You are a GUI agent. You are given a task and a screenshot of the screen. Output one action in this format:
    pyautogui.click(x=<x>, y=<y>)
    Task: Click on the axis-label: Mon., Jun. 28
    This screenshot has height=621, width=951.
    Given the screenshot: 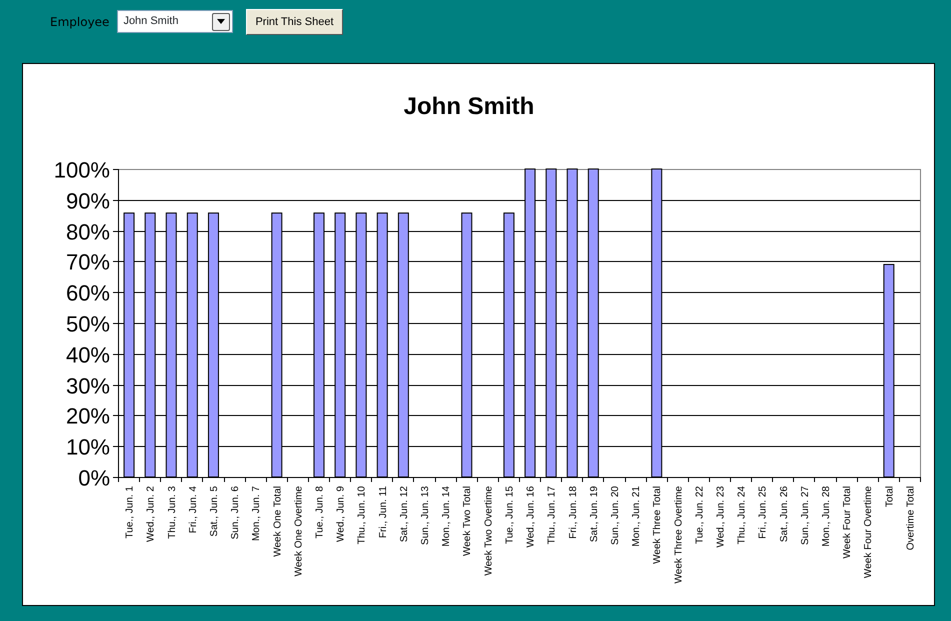 What is the action you would take?
    pyautogui.click(x=826, y=516)
    